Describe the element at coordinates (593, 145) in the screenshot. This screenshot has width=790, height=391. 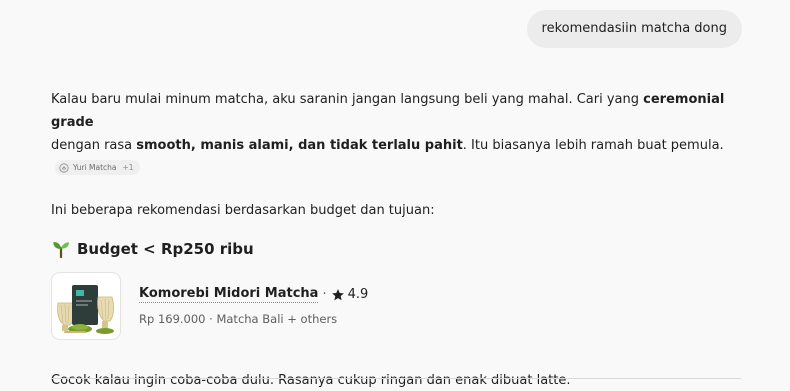
I see `answer-text: . Itu biasanya lebih ramah buat pemula.` at that location.